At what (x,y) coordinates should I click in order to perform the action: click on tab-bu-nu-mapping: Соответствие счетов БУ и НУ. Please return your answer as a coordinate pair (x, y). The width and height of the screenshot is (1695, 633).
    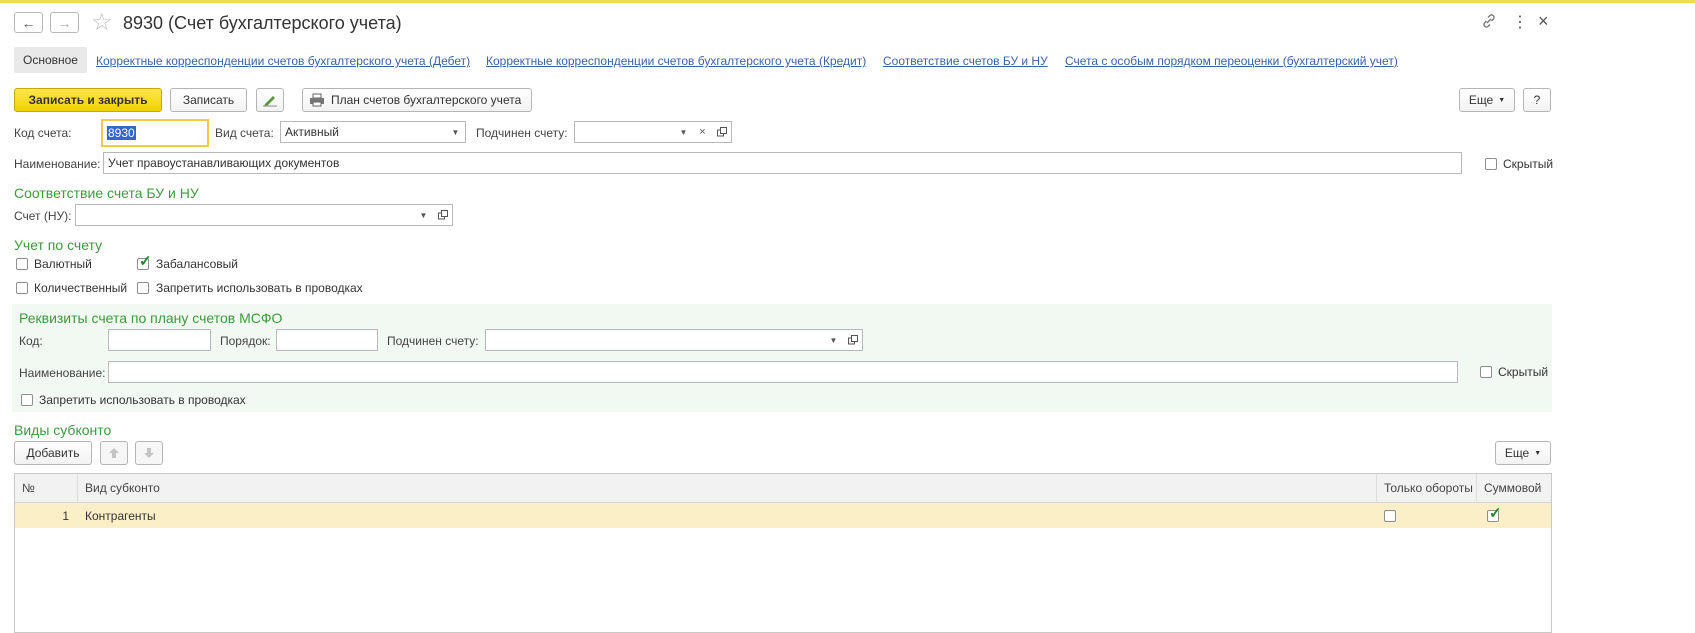
    Looking at the image, I should click on (965, 61).